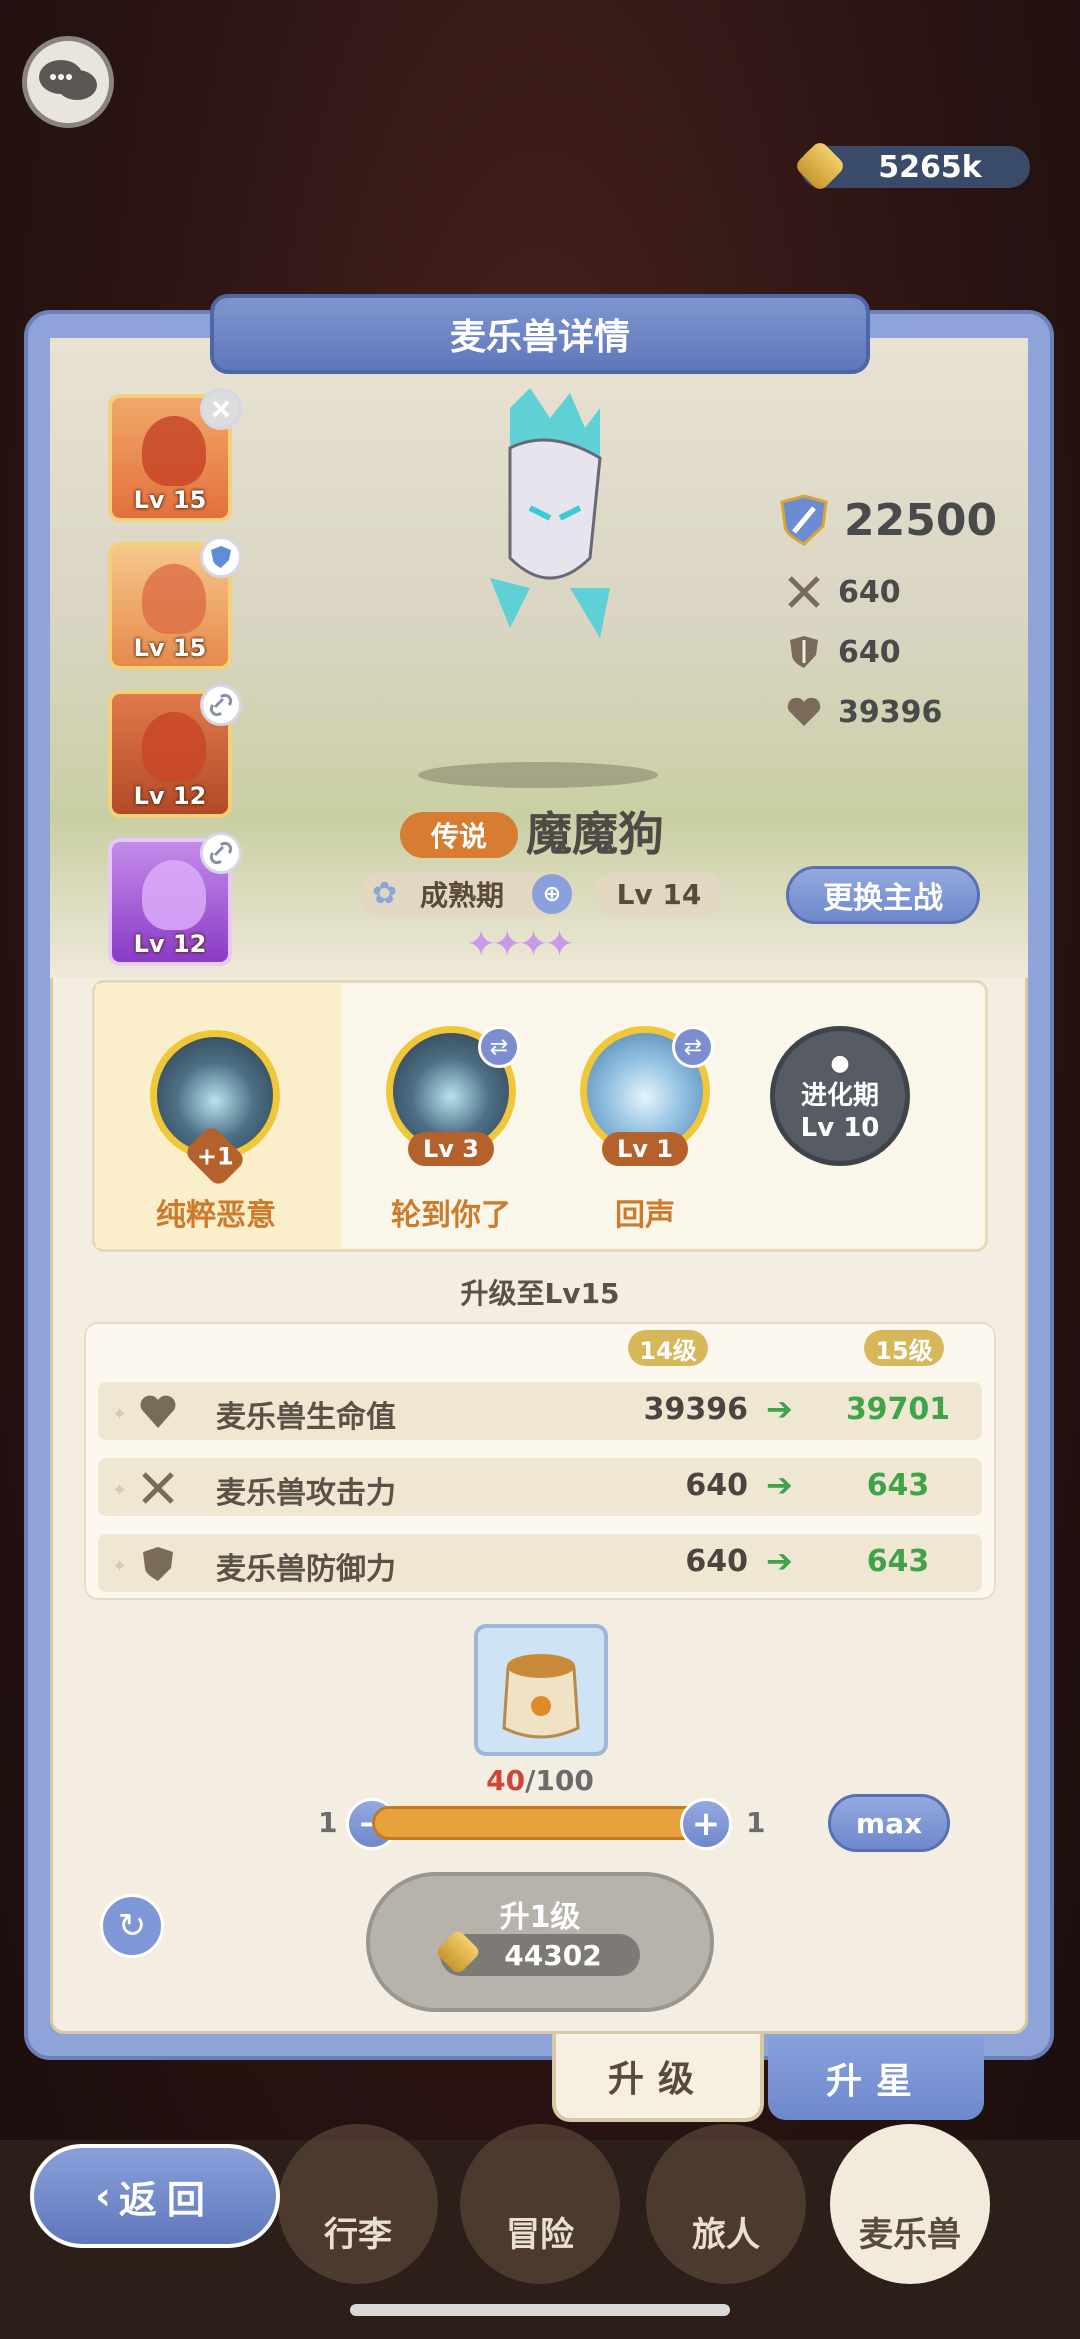  I want to click on chat-bubbles-icon, so click(68, 80).